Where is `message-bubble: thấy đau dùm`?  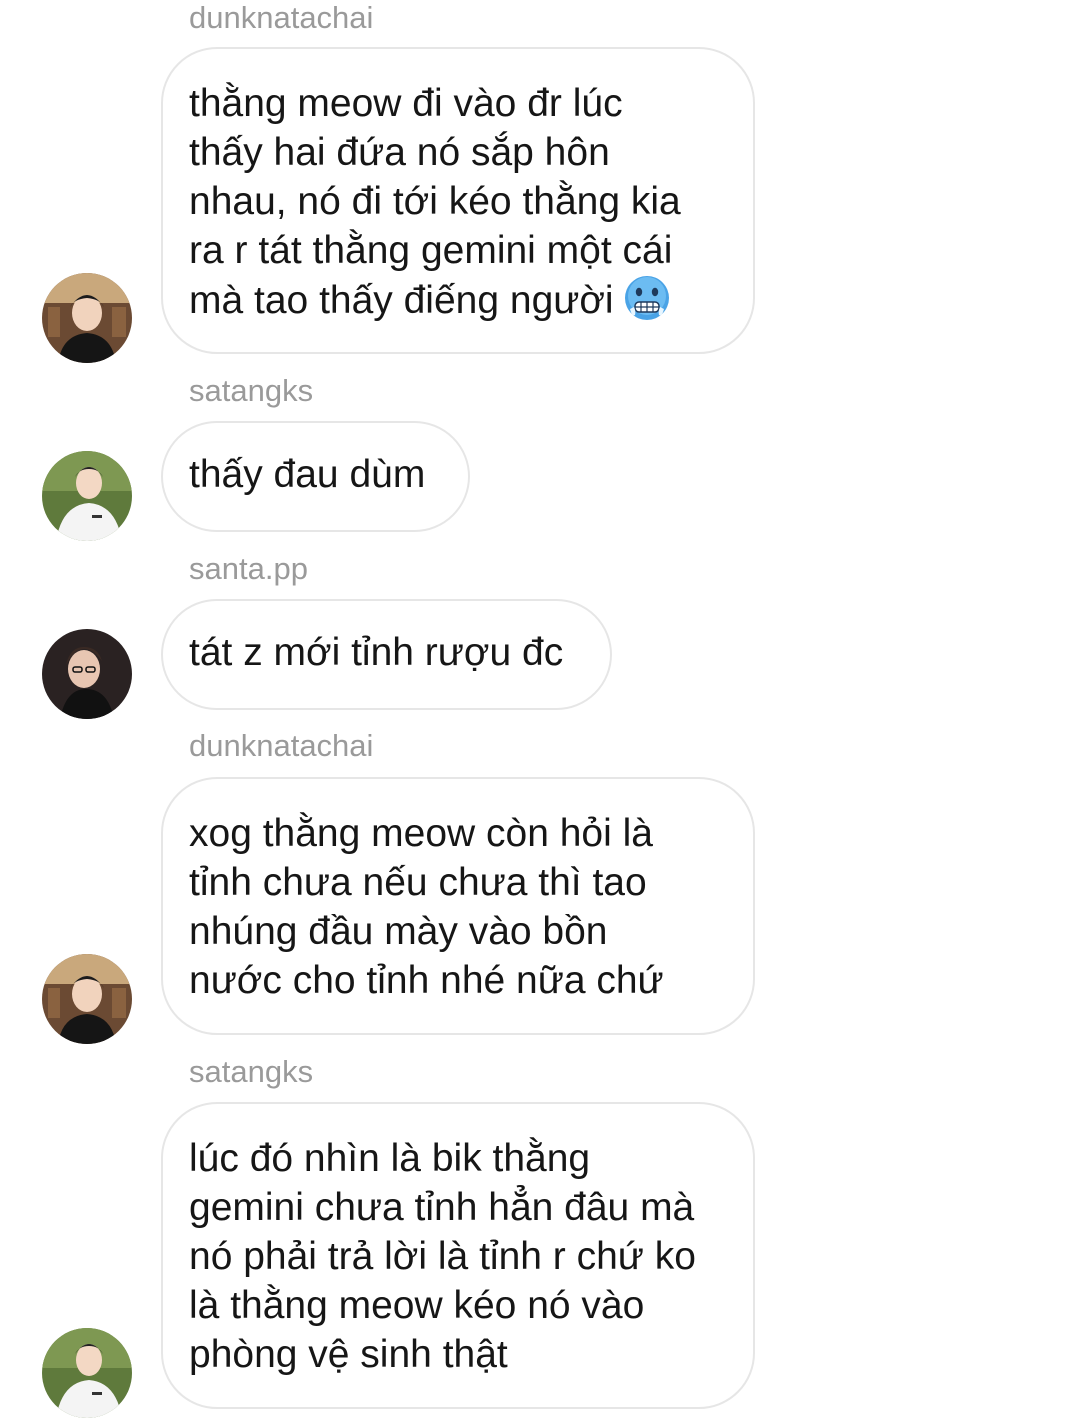 message-bubble: thấy đau dùm is located at coordinates (315, 476).